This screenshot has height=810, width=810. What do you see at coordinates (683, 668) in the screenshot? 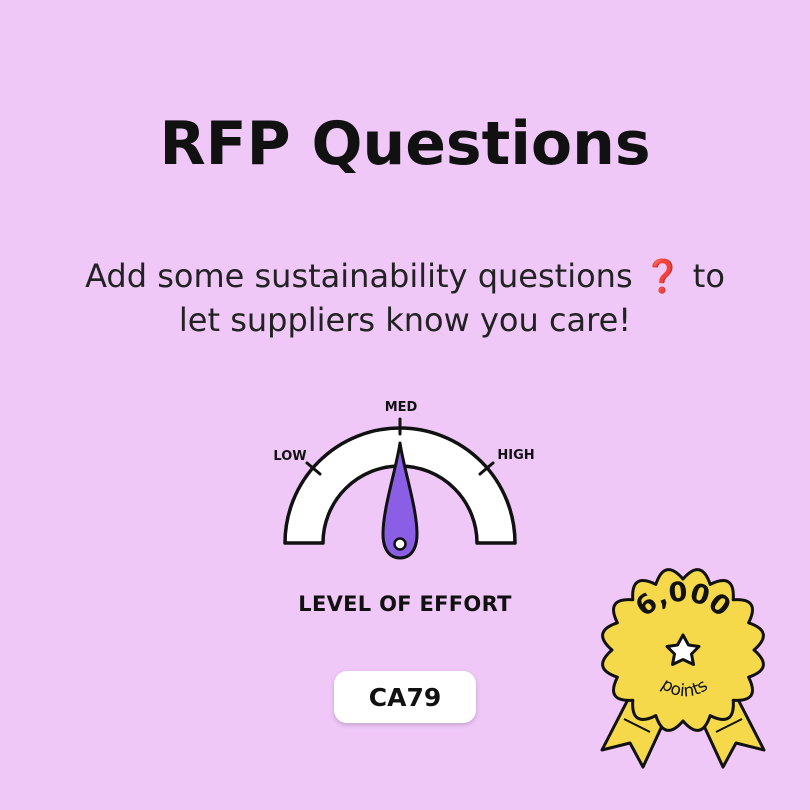
I see `points-badge: 6,000 points` at bounding box center [683, 668].